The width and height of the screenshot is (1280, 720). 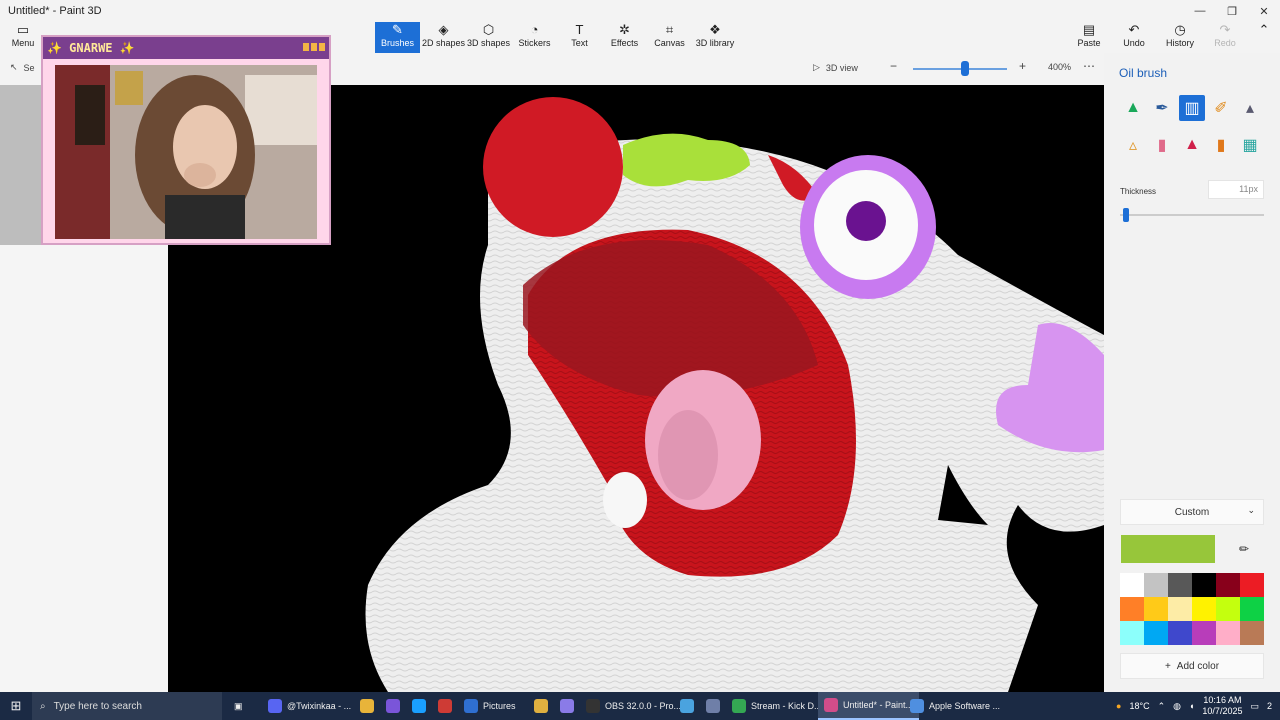 What do you see at coordinates (1089, 66) in the screenshot?
I see `more-options-button: ⋯` at bounding box center [1089, 66].